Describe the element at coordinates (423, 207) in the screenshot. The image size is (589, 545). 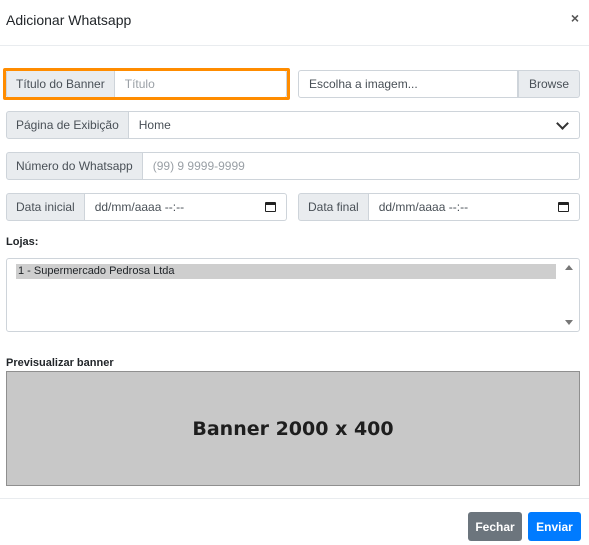
I see `end-date-value: dd/mm/aaaa --:--` at that location.